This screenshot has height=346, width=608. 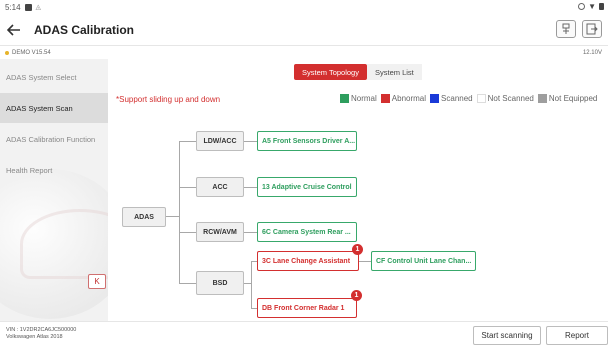 I want to click on exit-icon, so click(x=592, y=29).